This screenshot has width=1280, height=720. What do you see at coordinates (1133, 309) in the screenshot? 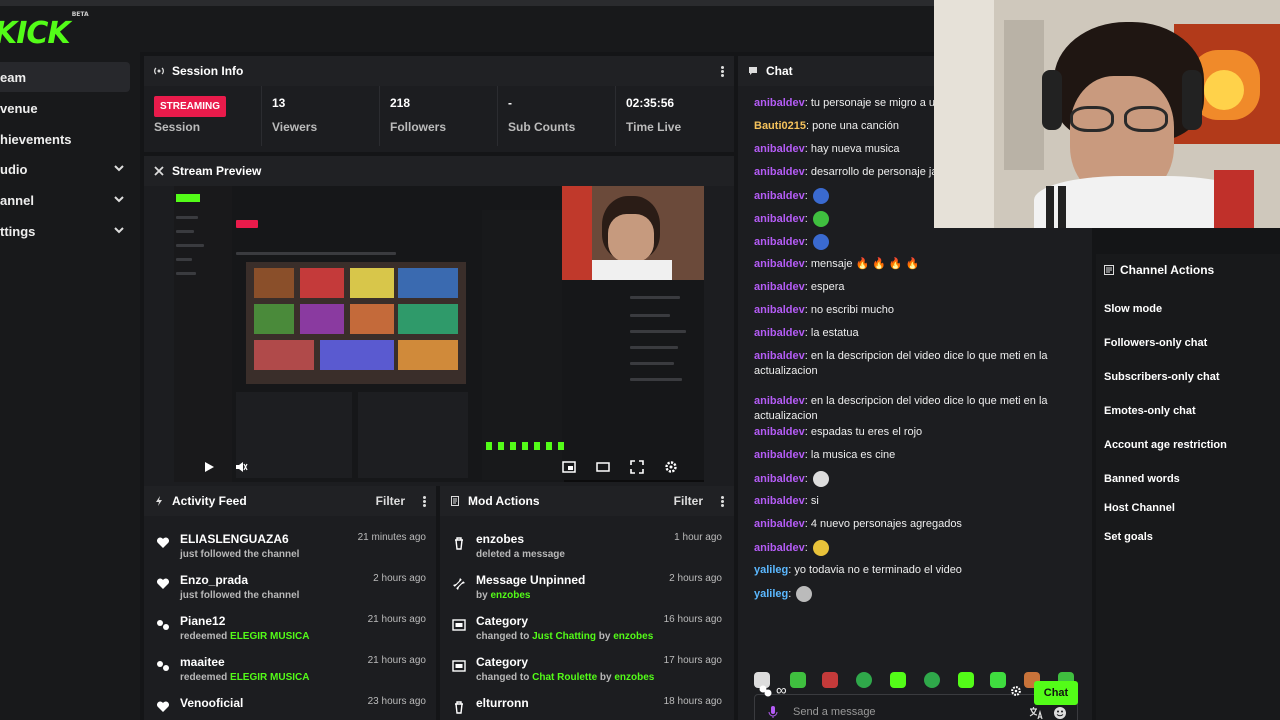
I see `slow-mode-toggle: Slow mode` at bounding box center [1133, 309].